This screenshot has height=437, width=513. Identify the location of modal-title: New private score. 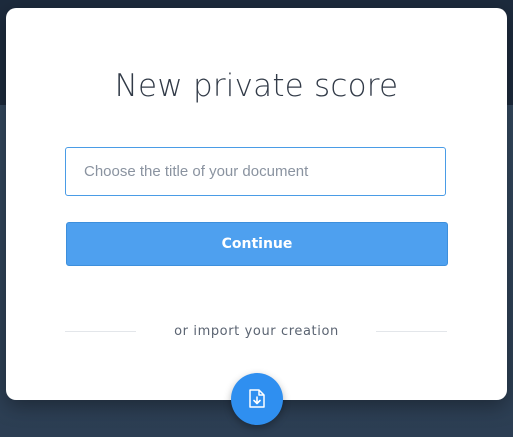
(256, 86).